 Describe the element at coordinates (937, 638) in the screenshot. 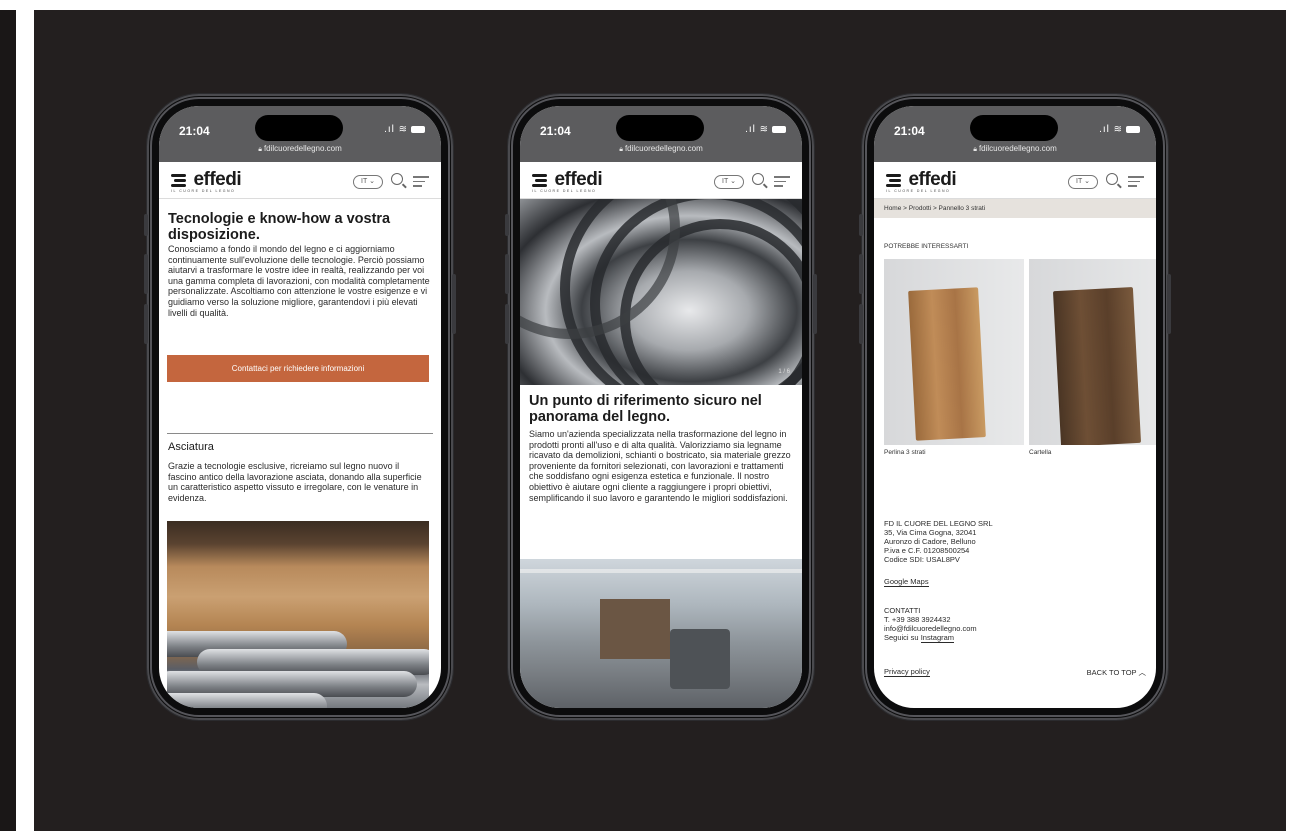

I see `instagram-link: Instagram` at that location.